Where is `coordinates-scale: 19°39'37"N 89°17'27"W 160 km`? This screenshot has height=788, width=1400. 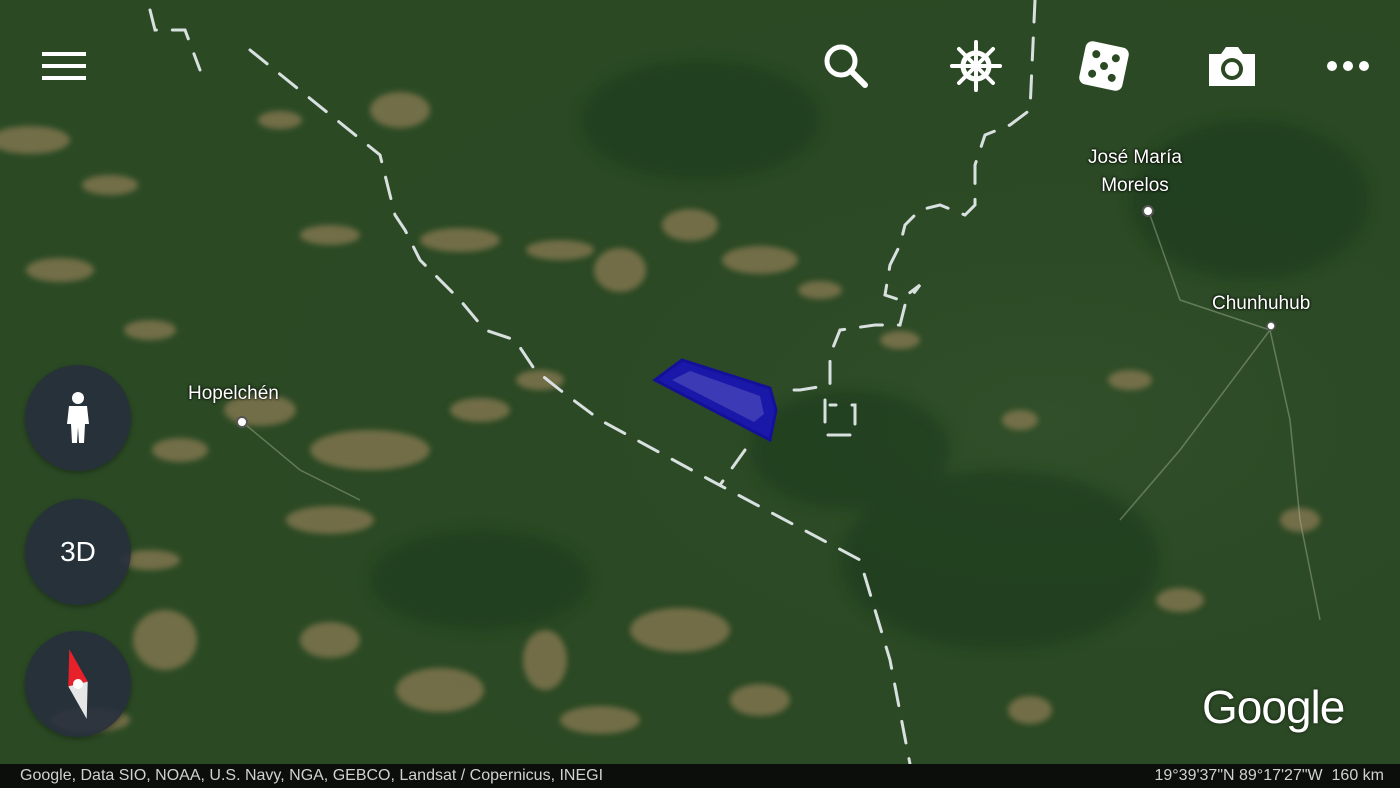 coordinates-scale: 19°39'37"N 89°17'27"W 160 km is located at coordinates (1269, 776).